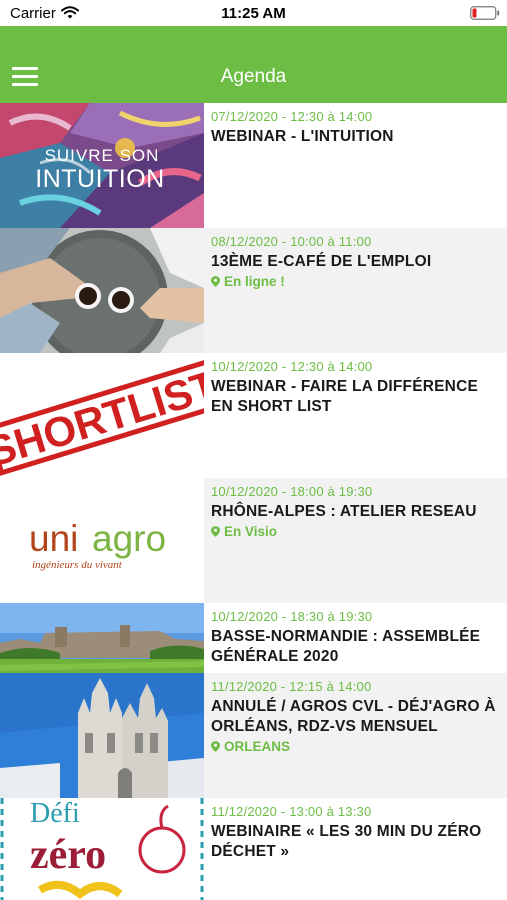 This screenshot has width=507, height=900. I want to click on event-date: 10/12/2020 - 18:00 à 19:30, so click(292, 491).